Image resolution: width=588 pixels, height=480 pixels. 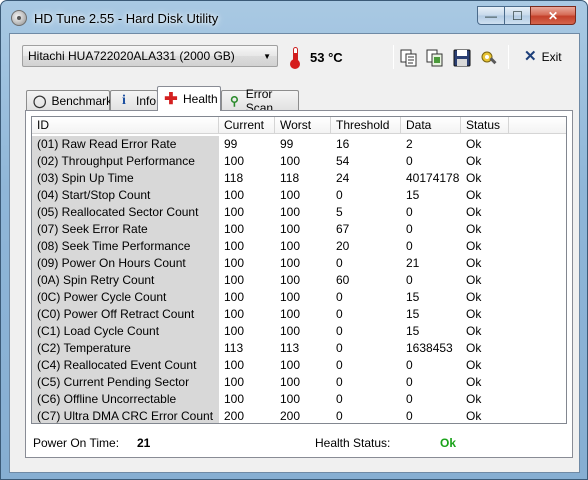 I want to click on cell-worst: 99, so click(x=287, y=144).